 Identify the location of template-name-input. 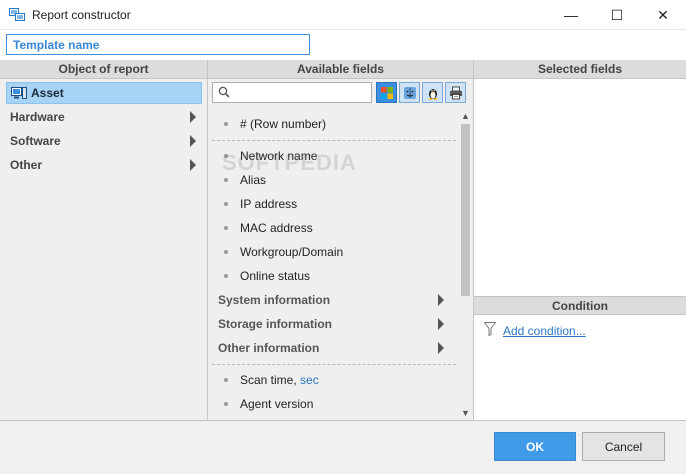
(158, 44).